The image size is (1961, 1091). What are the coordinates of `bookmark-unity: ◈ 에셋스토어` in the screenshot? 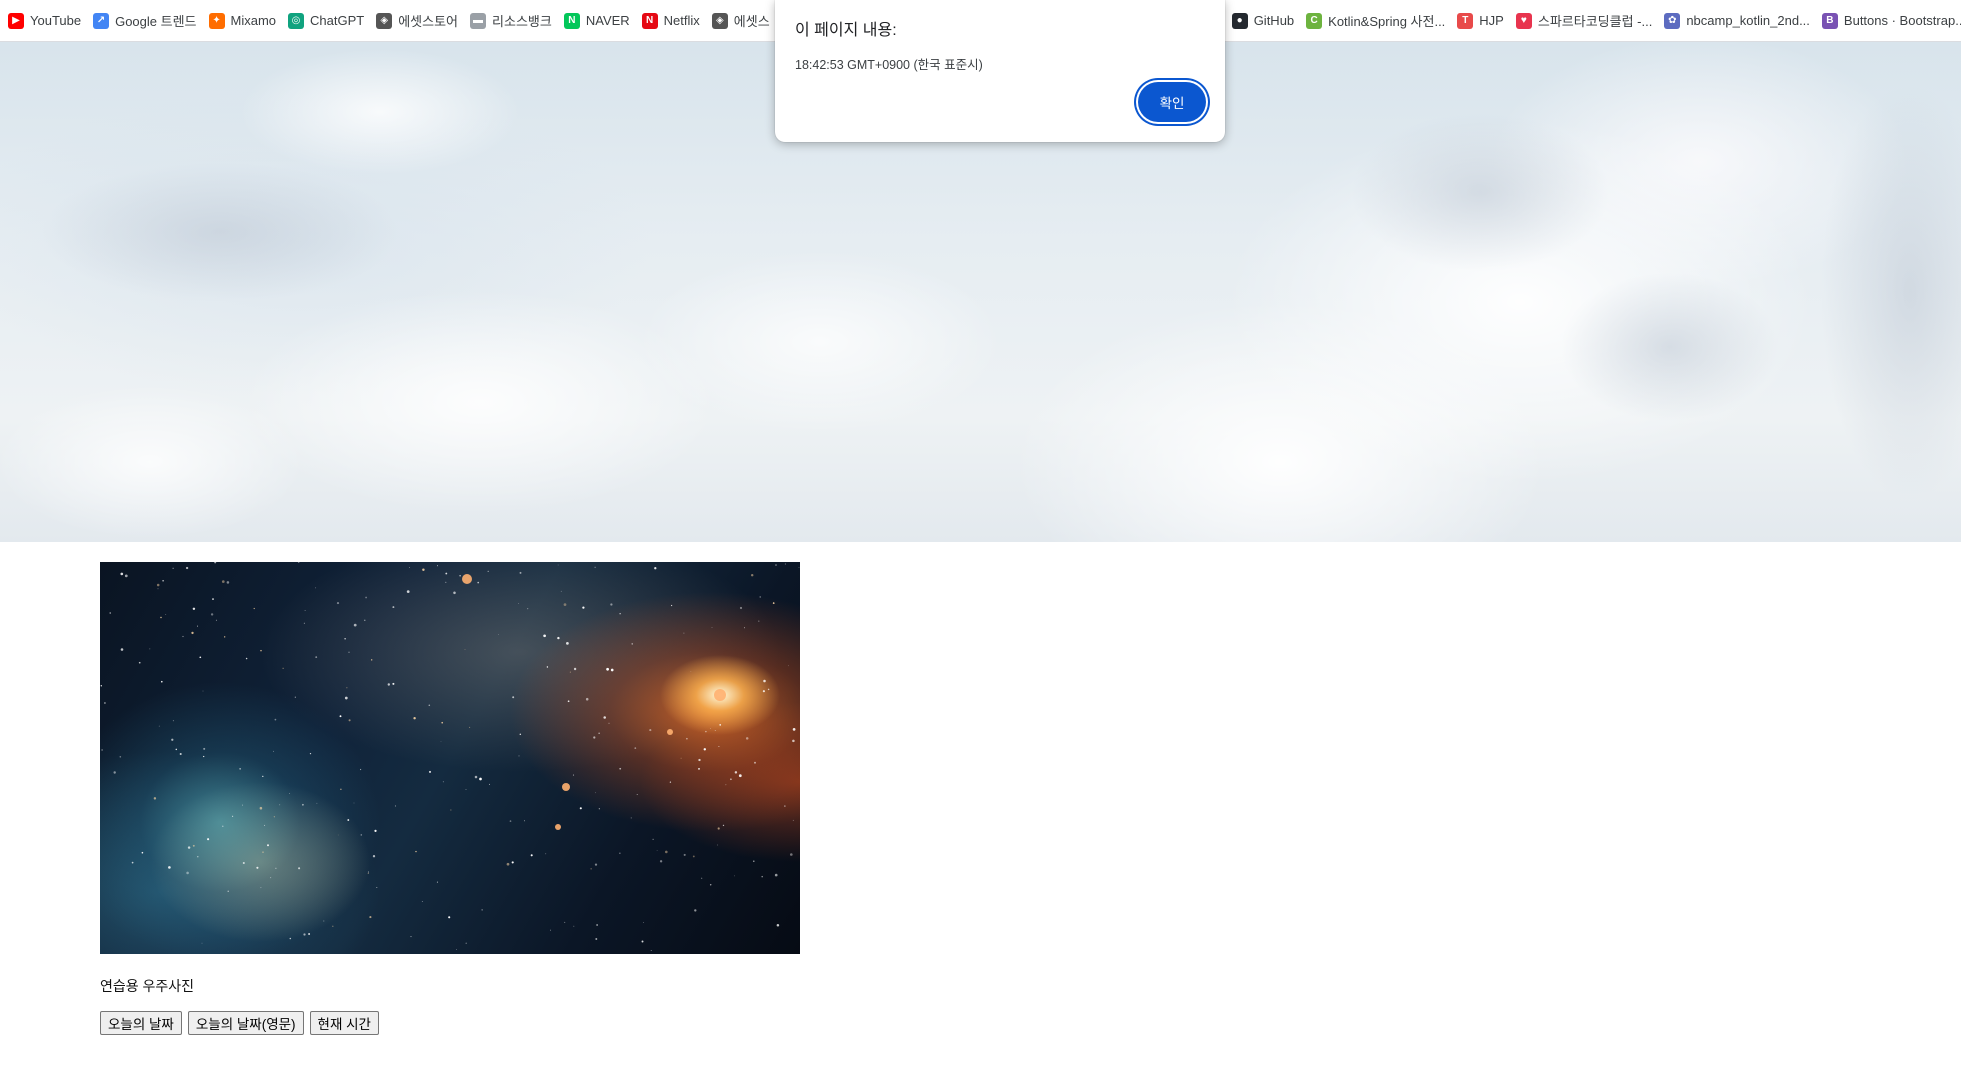 It's located at (419, 21).